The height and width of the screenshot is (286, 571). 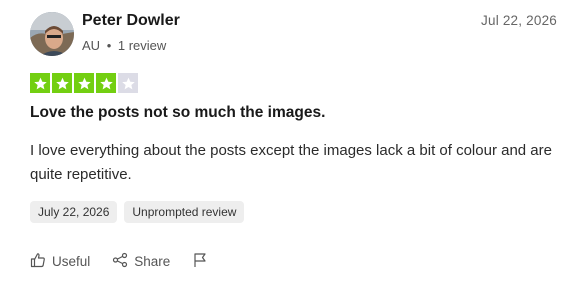 I want to click on share-button: Share, so click(x=141, y=261).